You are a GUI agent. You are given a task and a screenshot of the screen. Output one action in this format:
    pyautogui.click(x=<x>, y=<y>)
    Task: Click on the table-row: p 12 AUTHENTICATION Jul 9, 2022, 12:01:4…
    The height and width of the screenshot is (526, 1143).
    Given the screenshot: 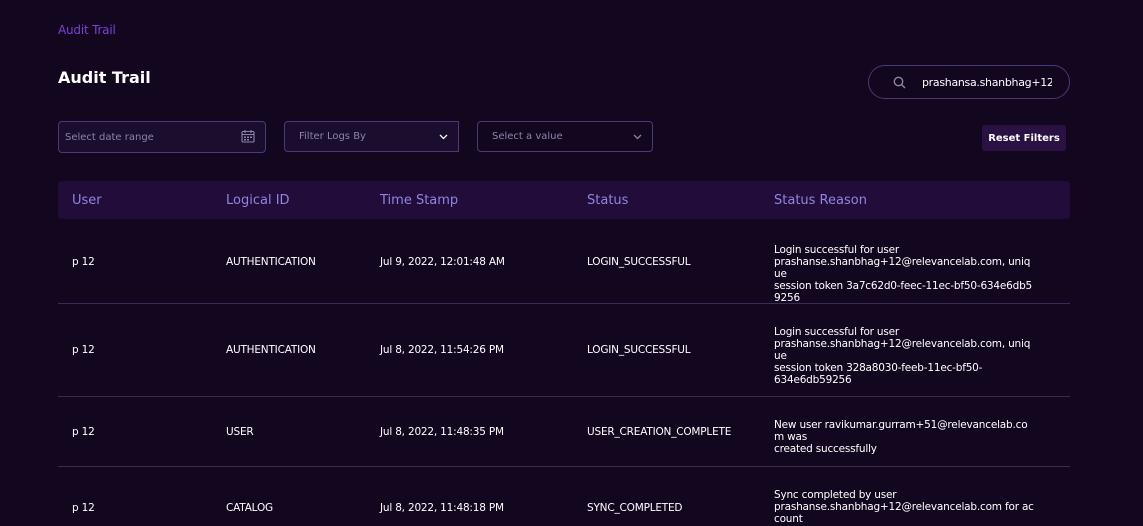 What is the action you would take?
    pyautogui.click(x=564, y=261)
    